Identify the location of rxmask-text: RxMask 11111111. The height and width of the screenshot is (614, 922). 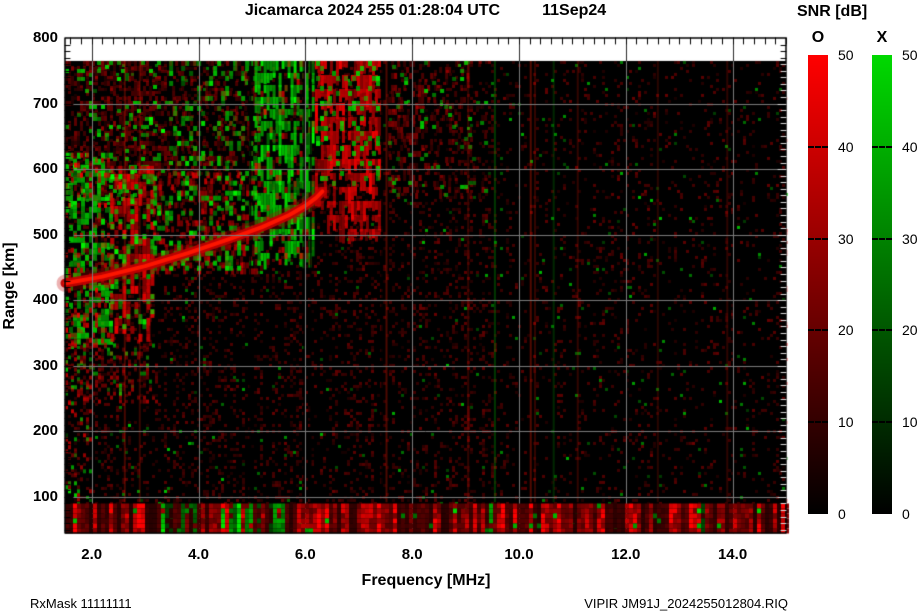
(81, 603).